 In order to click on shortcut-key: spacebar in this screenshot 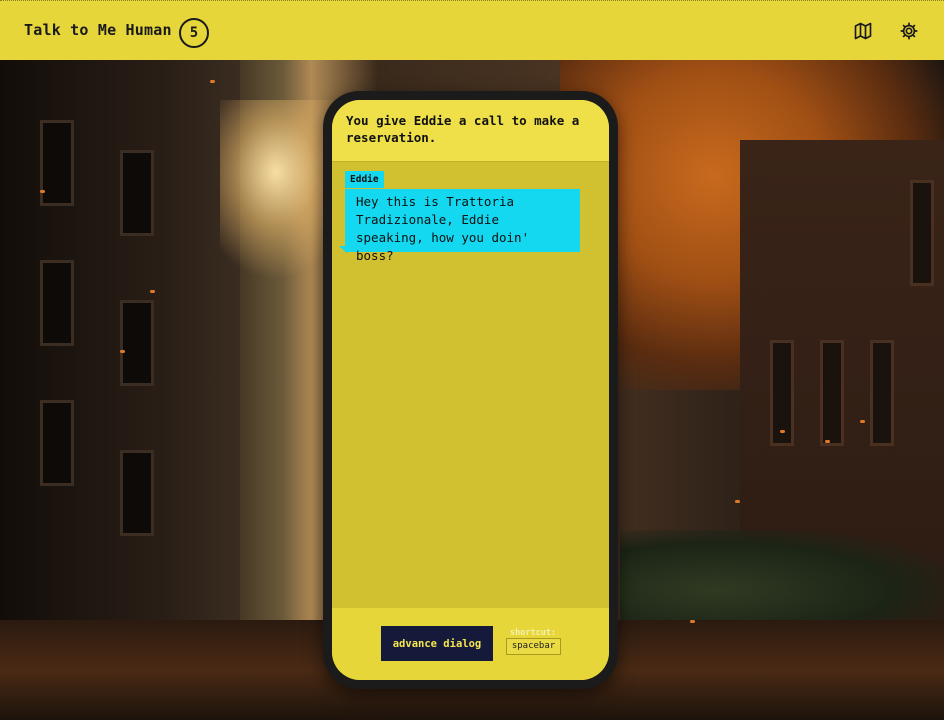, I will do `click(533, 646)`.